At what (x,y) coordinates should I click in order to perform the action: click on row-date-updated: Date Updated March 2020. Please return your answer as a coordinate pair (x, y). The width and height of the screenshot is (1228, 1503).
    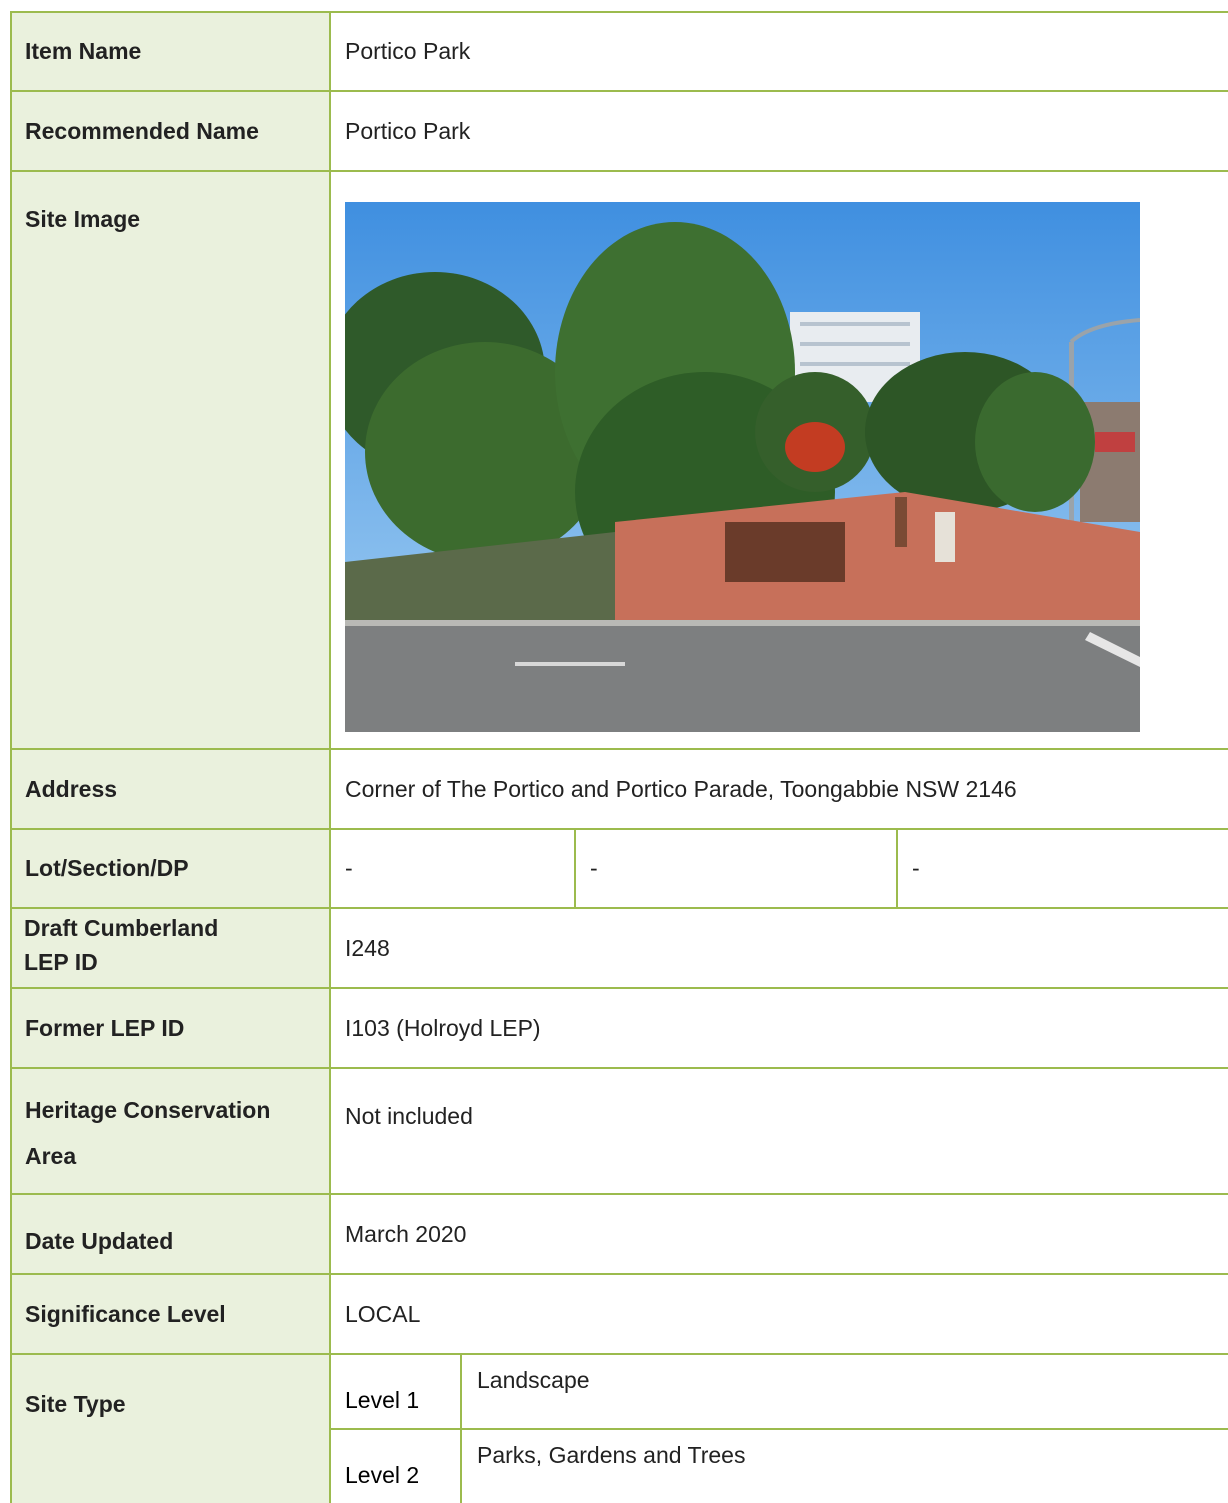
    Looking at the image, I should click on (619, 1233).